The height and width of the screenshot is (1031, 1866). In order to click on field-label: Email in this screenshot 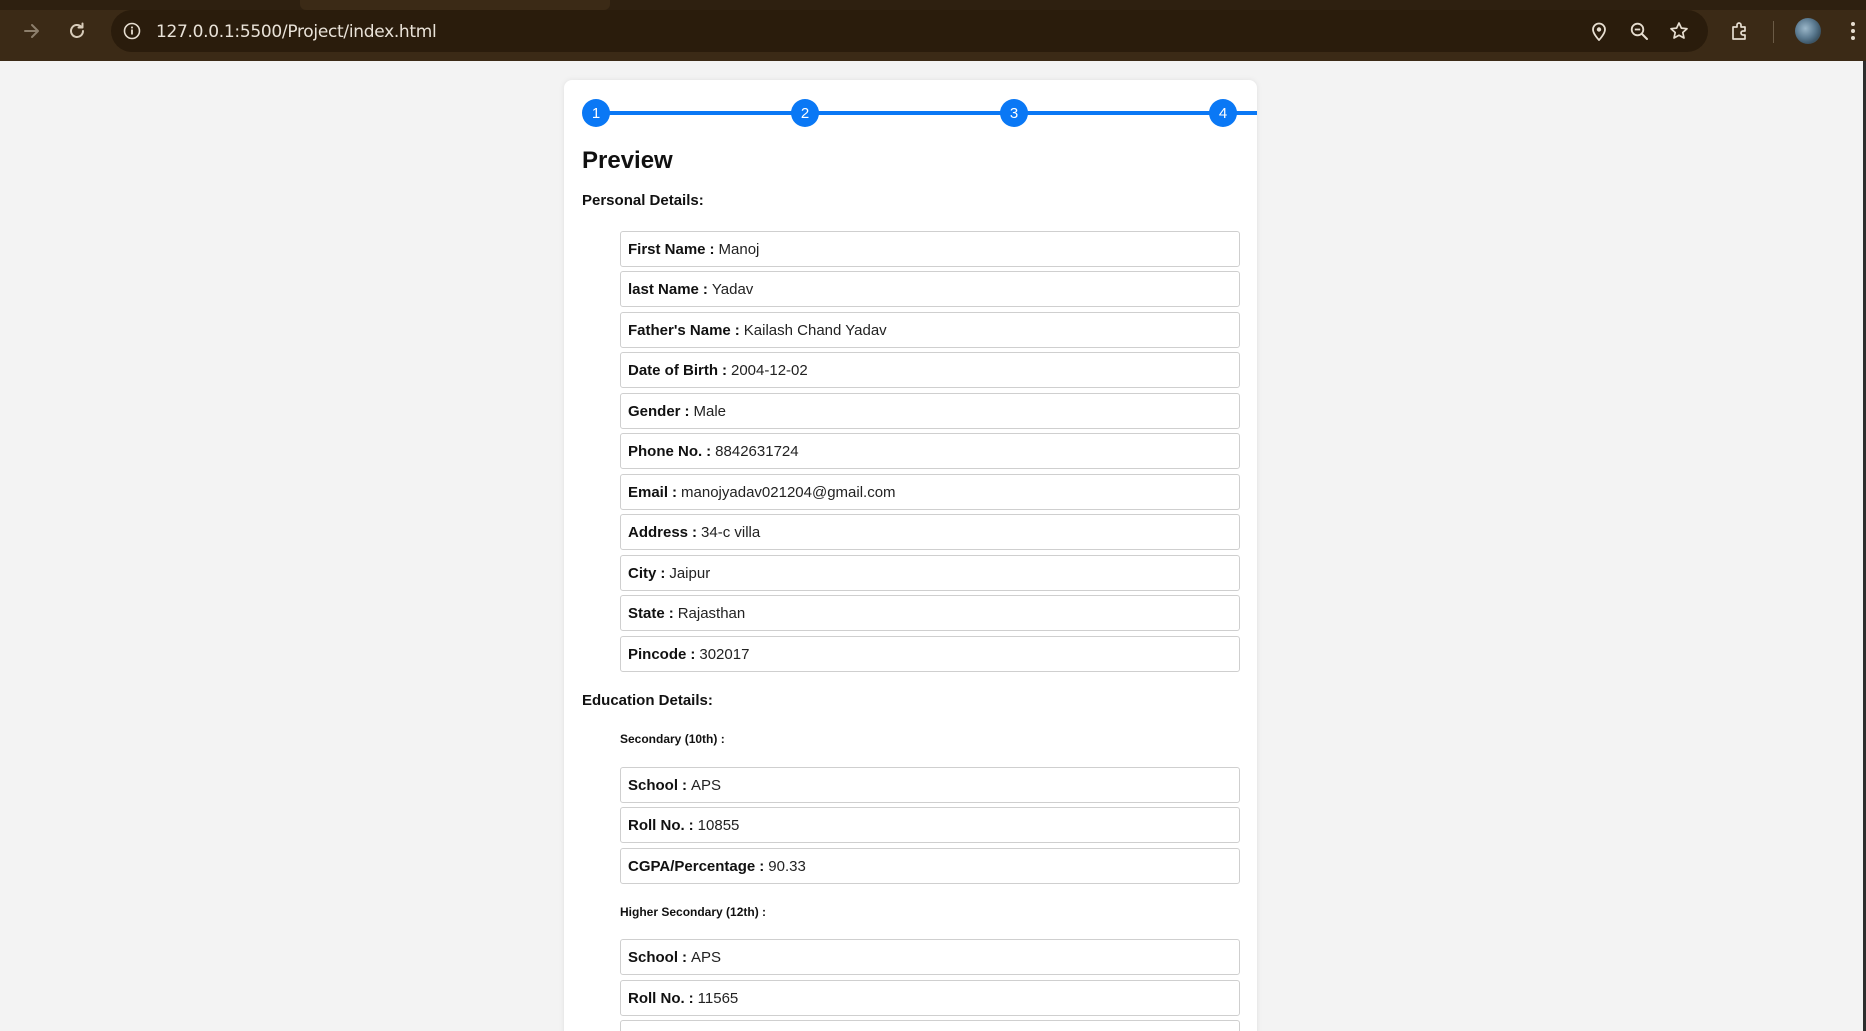, I will do `click(648, 492)`.